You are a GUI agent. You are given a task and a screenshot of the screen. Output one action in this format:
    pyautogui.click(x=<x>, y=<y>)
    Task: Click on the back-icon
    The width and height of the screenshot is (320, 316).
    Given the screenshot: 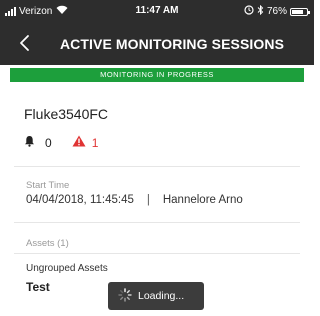 What is the action you would take?
    pyautogui.click(x=24, y=43)
    